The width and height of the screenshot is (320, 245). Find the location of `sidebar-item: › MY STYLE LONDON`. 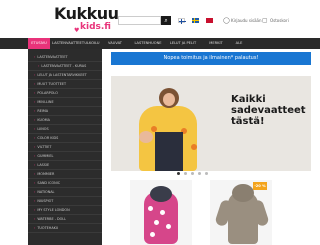

sidebar-item: › MY STYLE LONDON is located at coordinates (65, 210).